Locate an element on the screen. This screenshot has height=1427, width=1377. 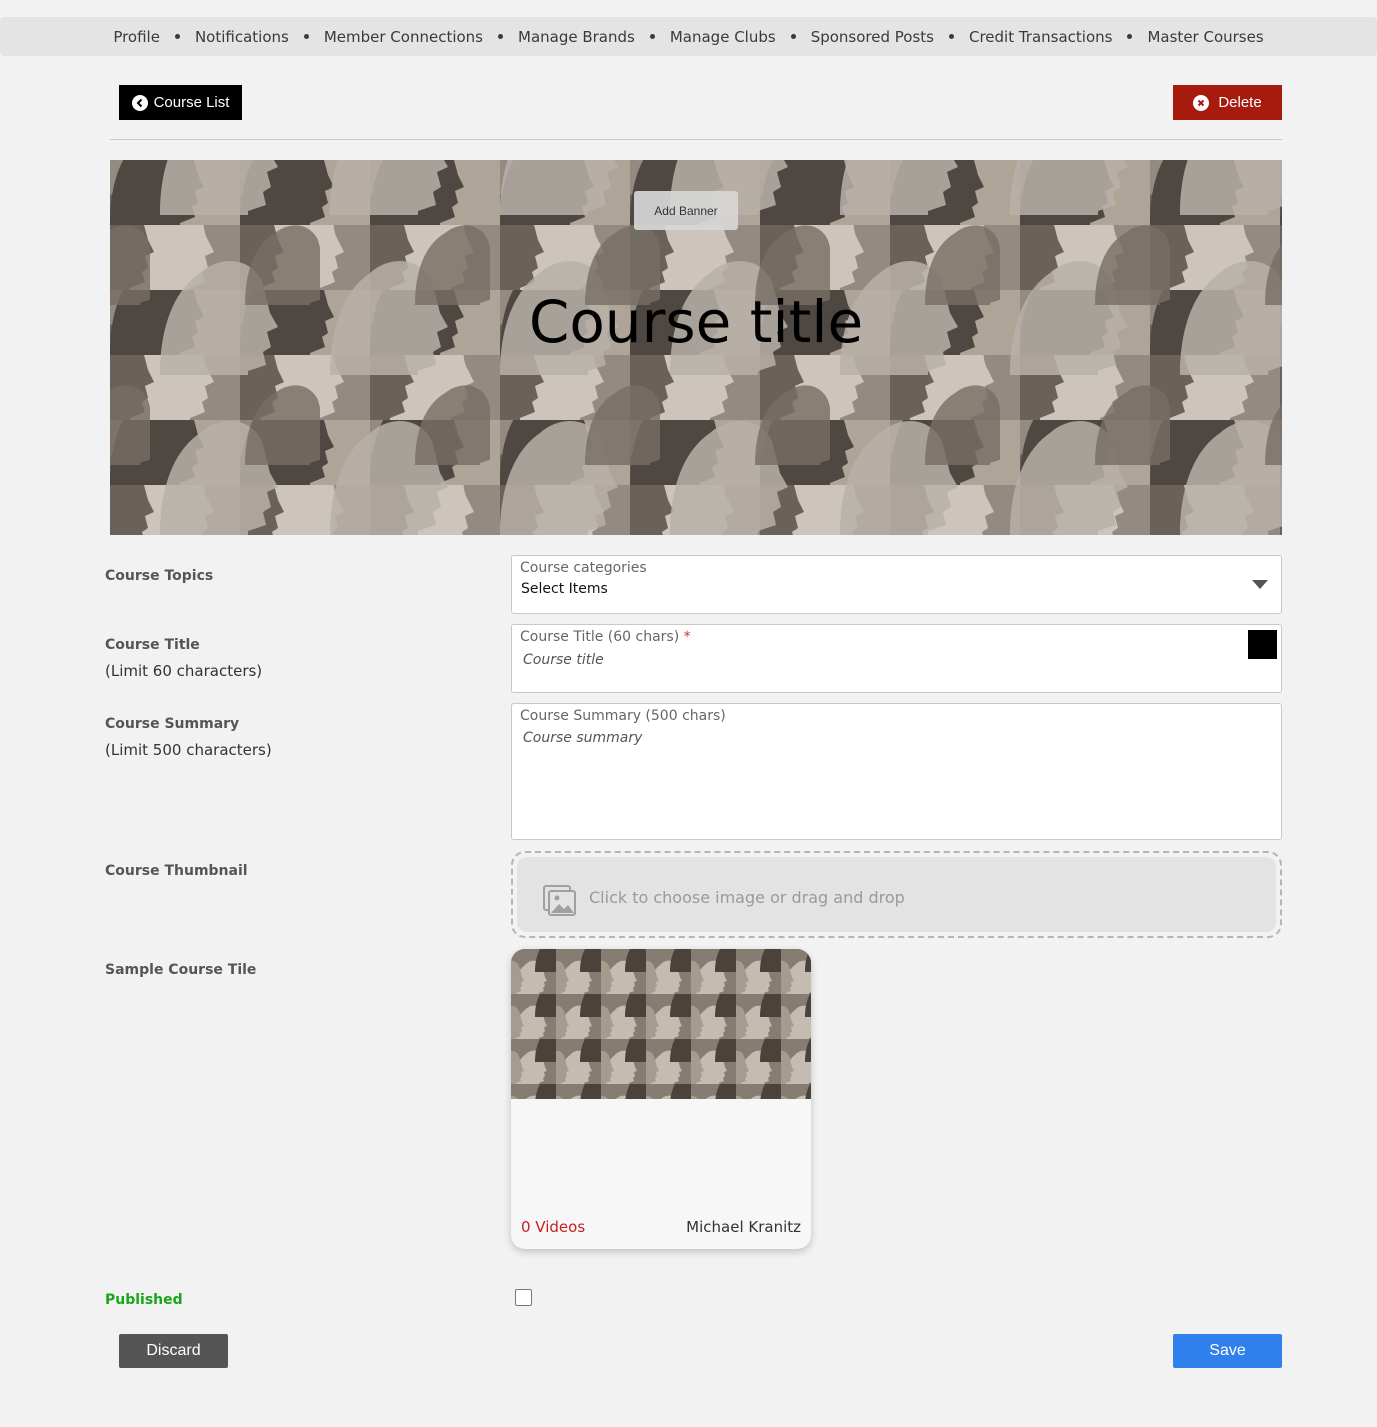
delete-button: Delete is located at coordinates (1227, 102).